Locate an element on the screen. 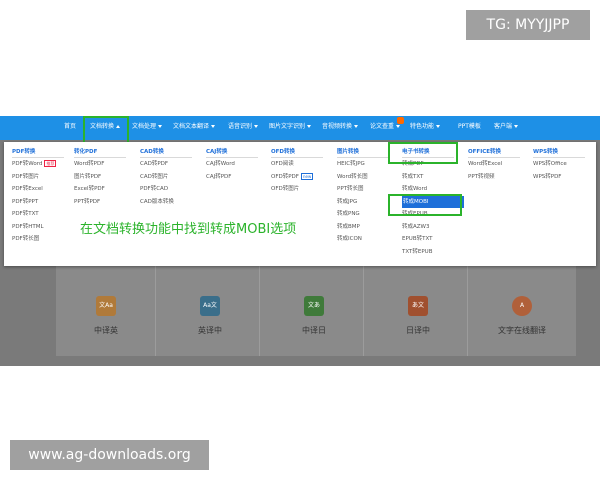  menu-item: HEIC转JPG is located at coordinates (352, 164).